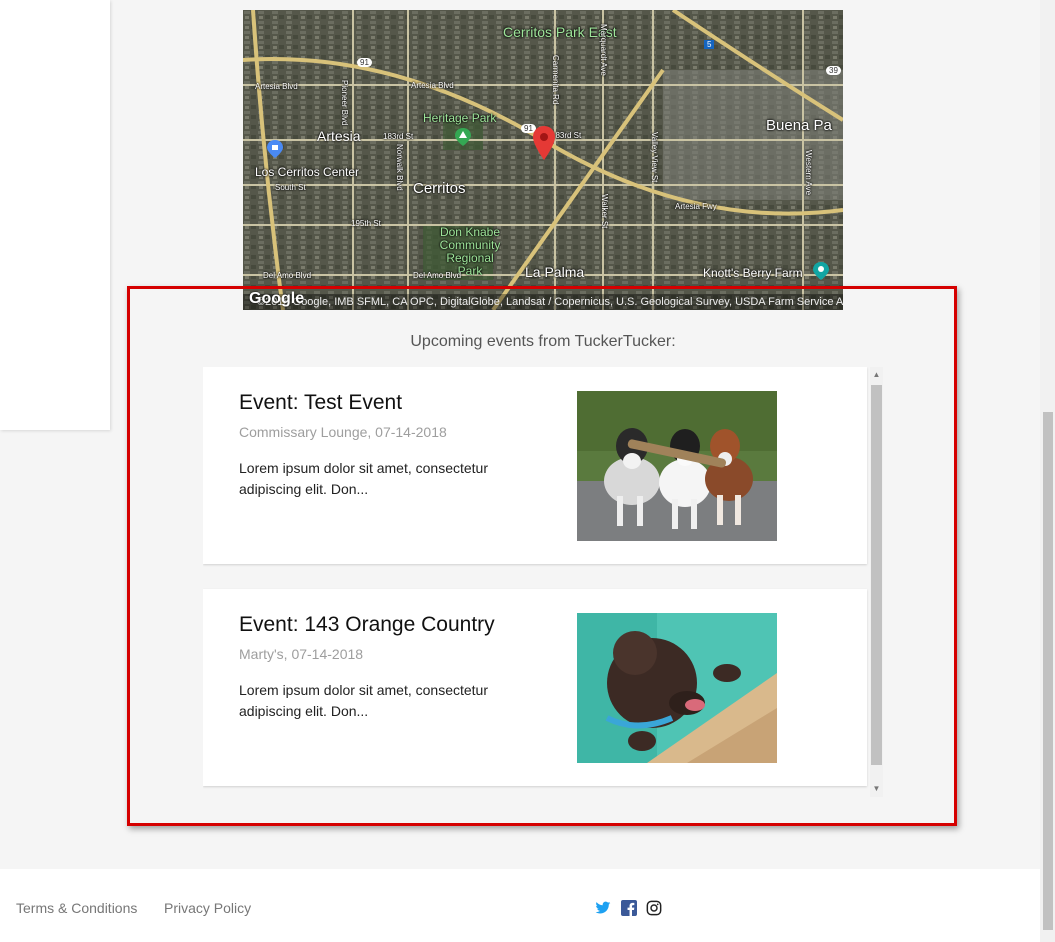 The image size is (1055, 942). I want to click on event-venue-date: Commissary Lounge, 07-14-2018, so click(343, 432).